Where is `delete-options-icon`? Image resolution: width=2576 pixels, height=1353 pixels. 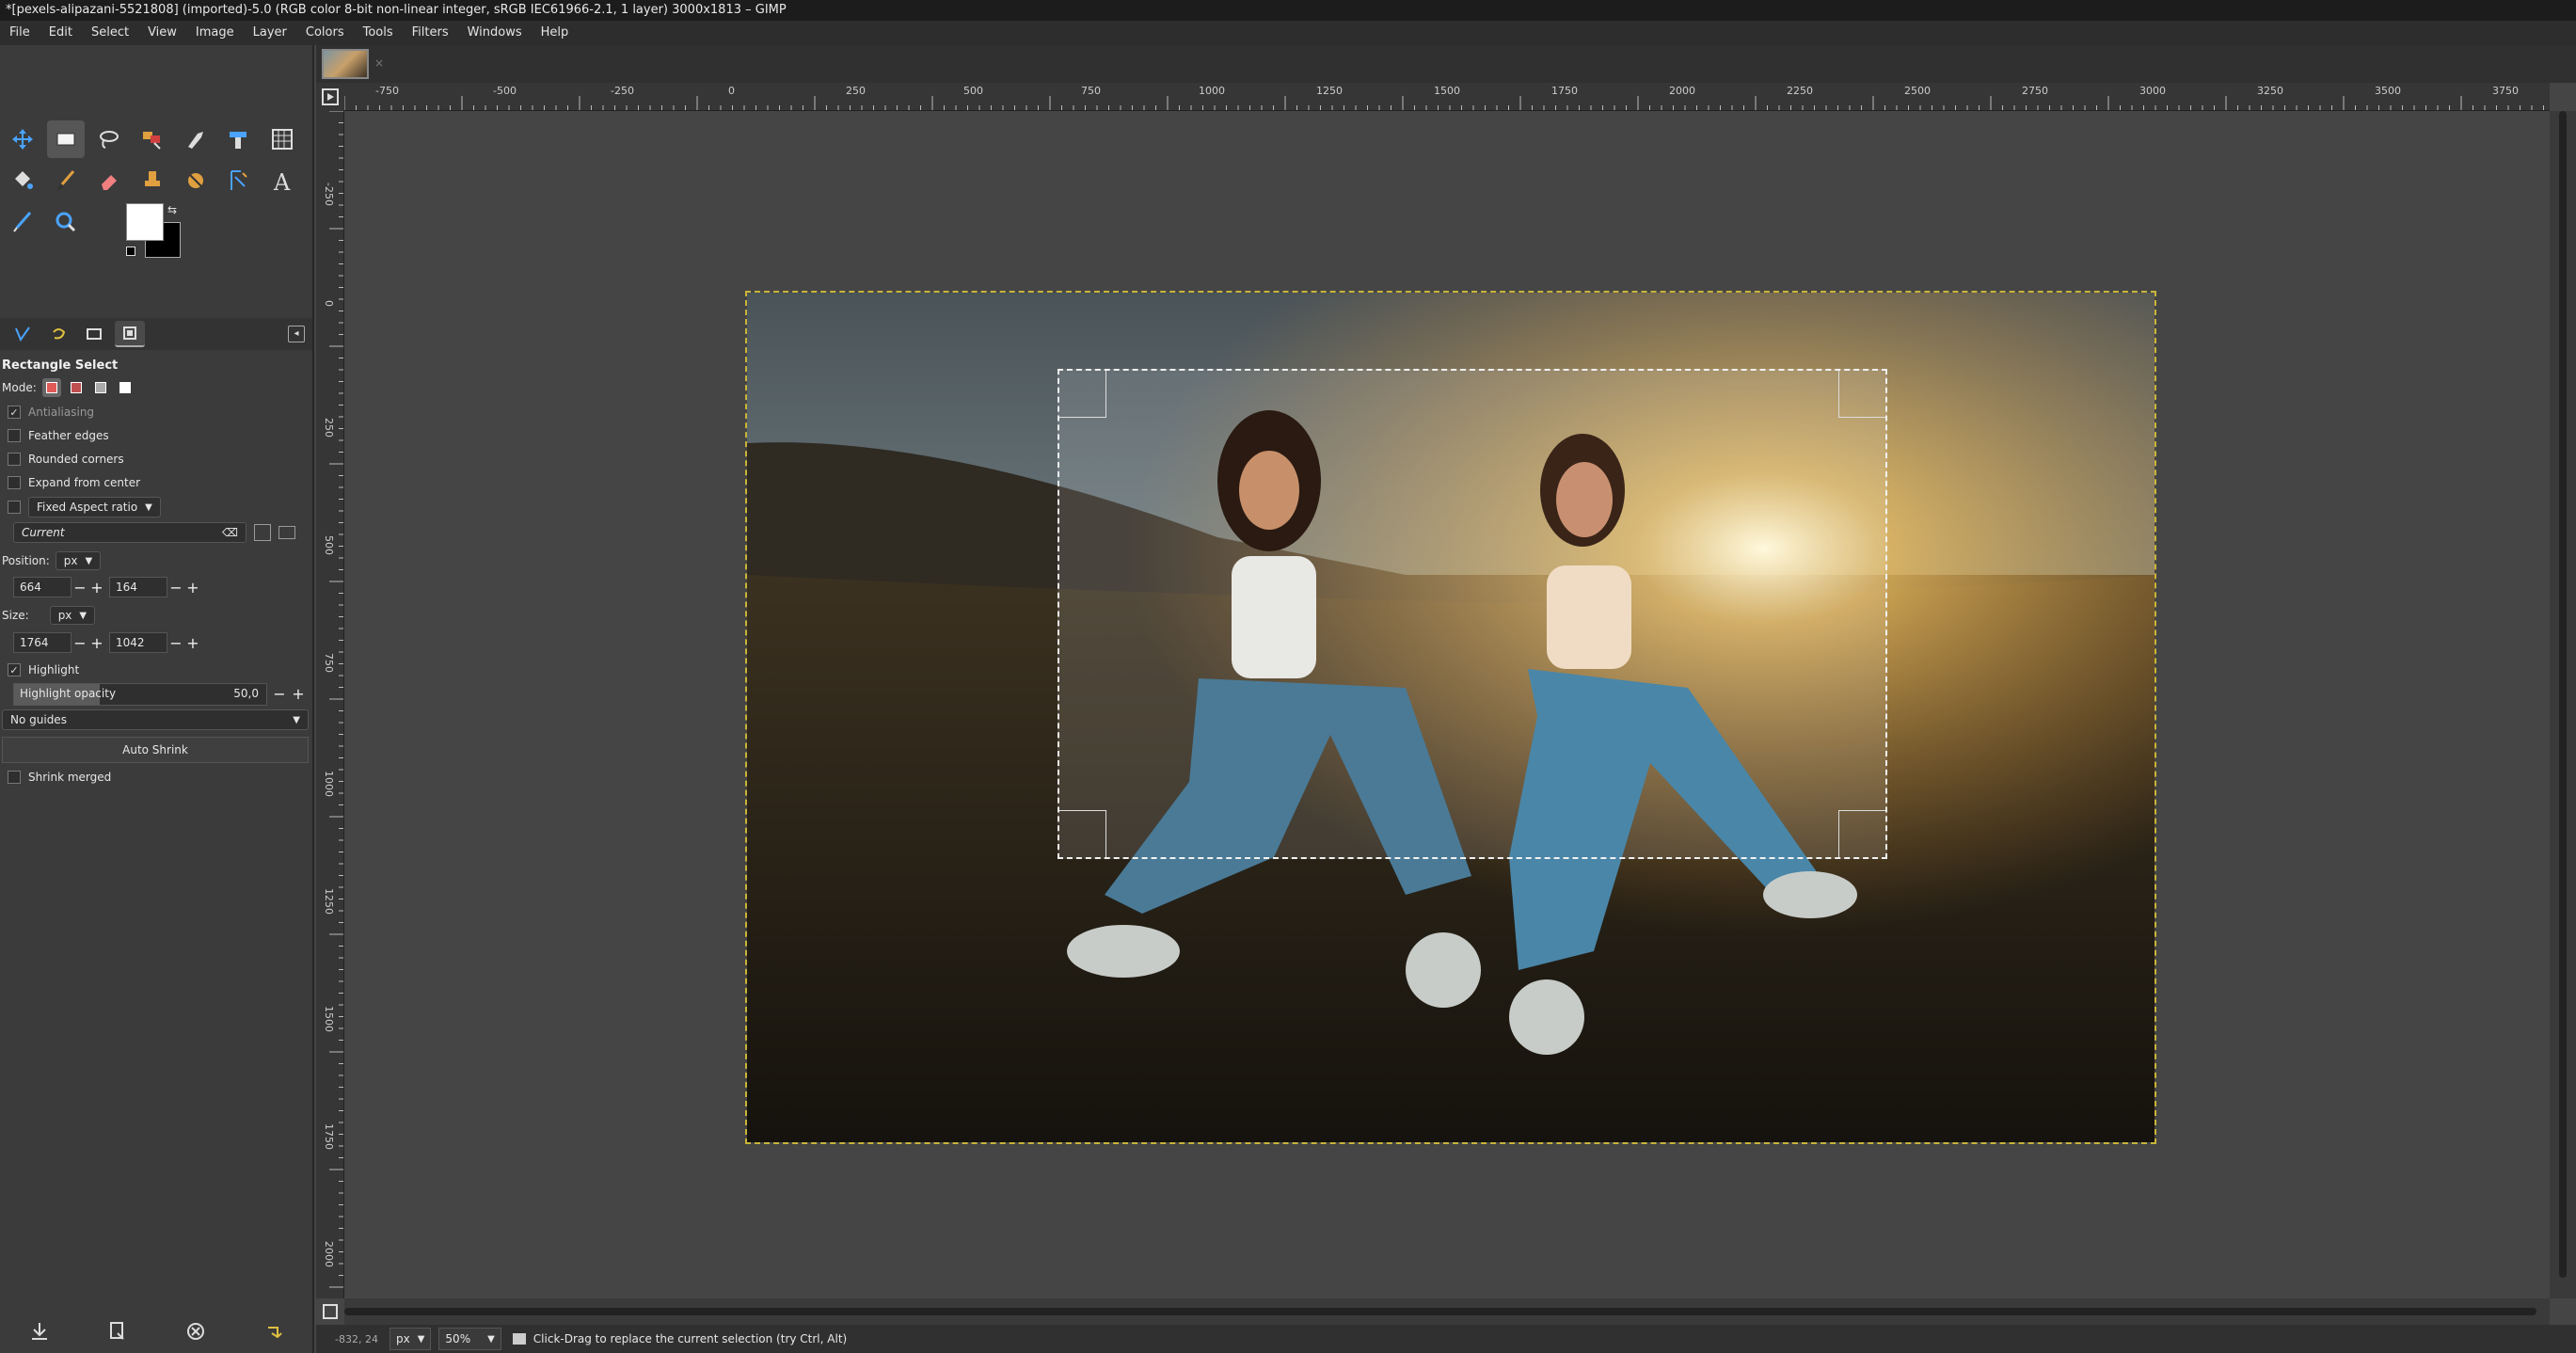 delete-options-icon is located at coordinates (196, 1333).